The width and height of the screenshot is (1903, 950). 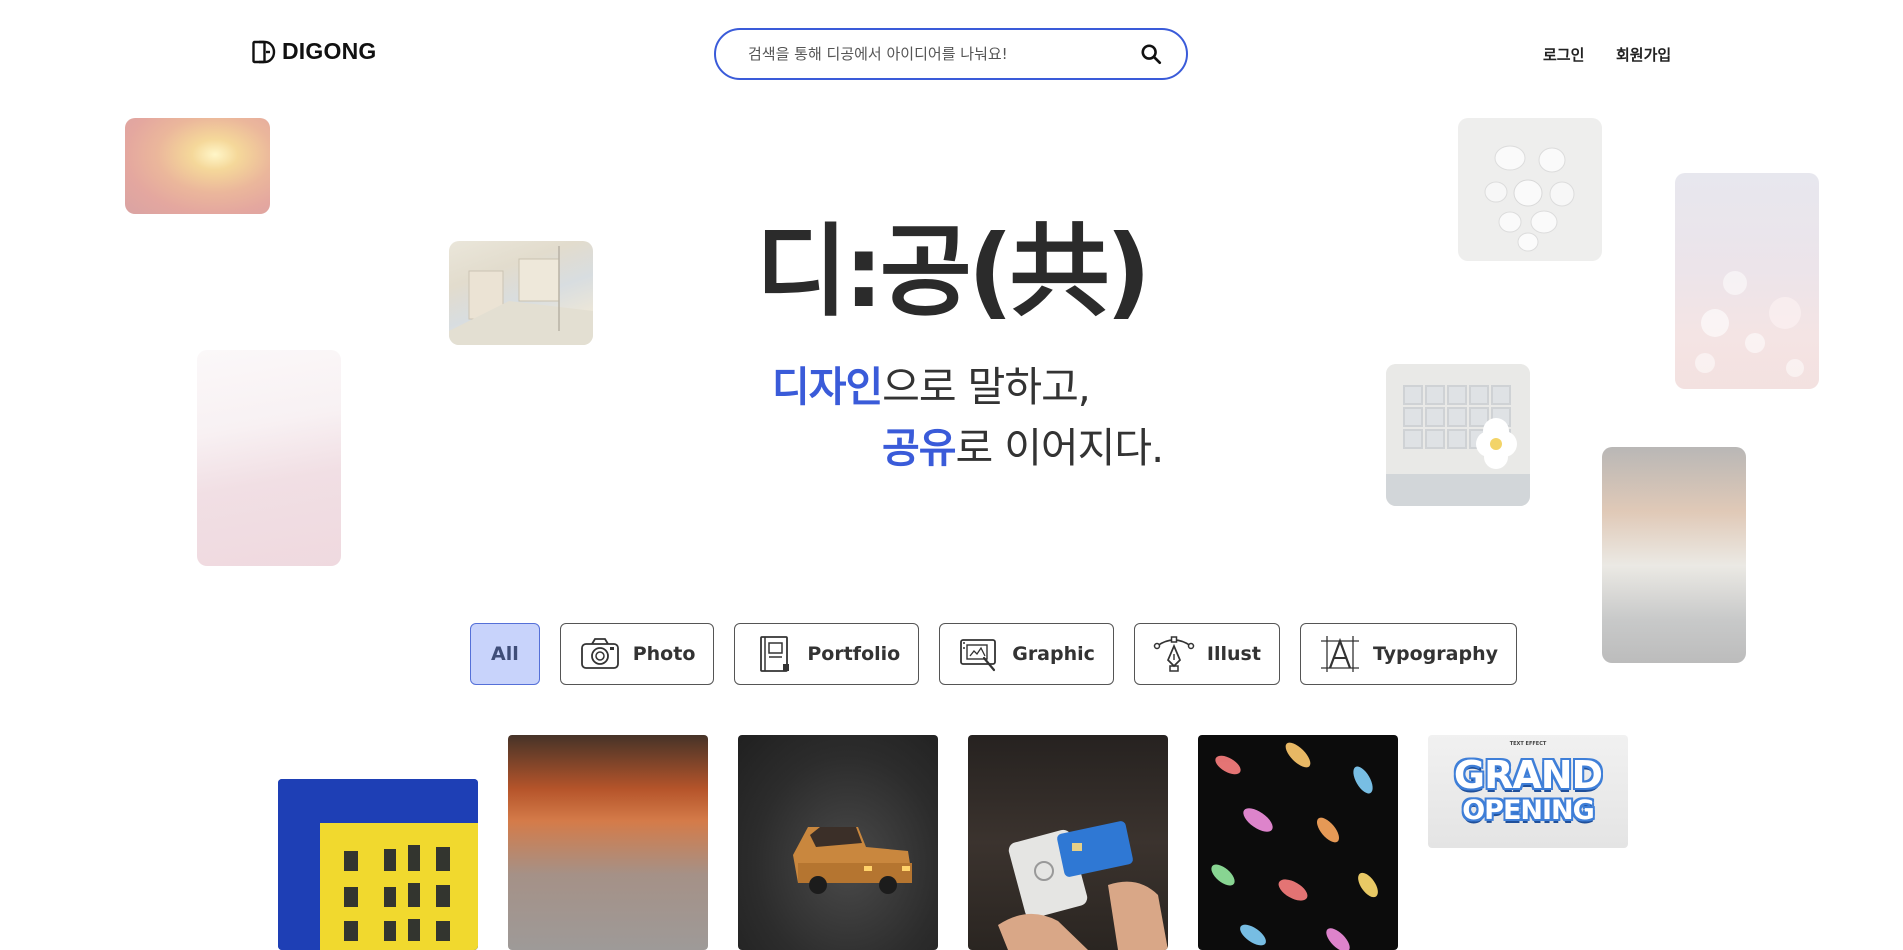 What do you see at coordinates (854, 654) in the screenshot?
I see `category-portfolio-label: Portfolio` at bounding box center [854, 654].